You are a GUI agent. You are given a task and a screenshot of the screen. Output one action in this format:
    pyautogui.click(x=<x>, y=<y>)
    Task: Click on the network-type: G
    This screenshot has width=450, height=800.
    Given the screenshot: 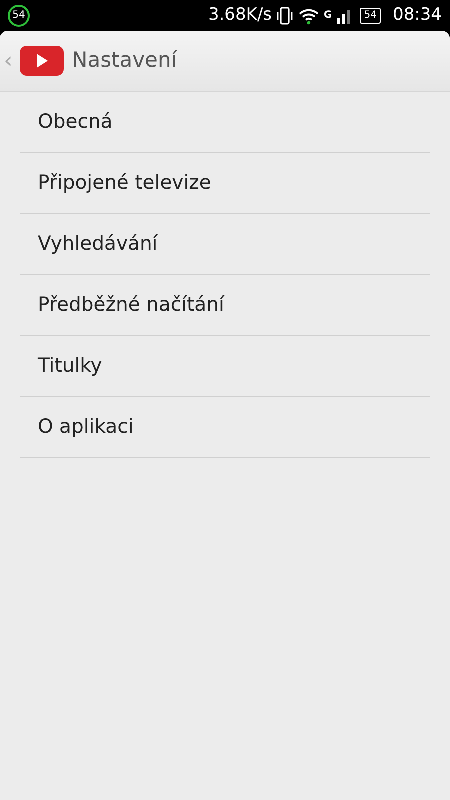 What is the action you would take?
    pyautogui.click(x=328, y=16)
    